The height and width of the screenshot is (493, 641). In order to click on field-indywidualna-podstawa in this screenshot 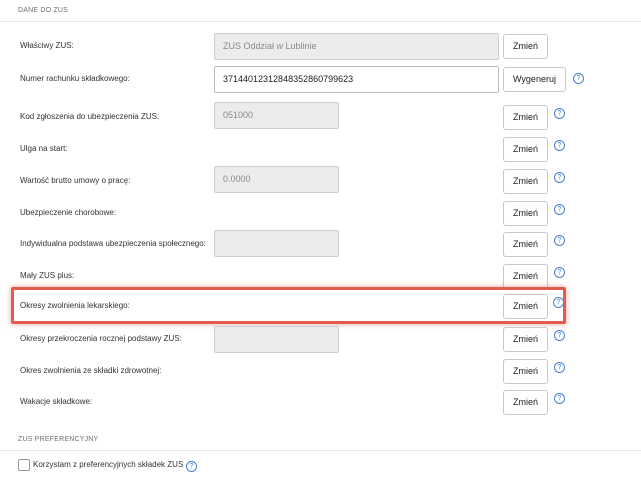, I will do `click(276, 243)`.